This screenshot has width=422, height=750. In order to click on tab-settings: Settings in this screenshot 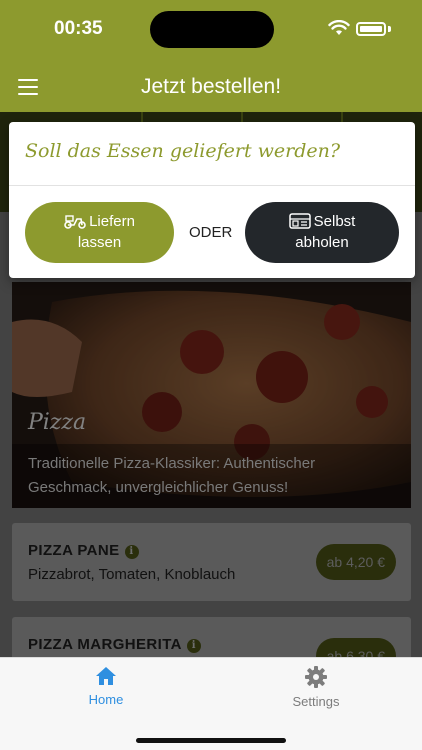, I will do `click(316, 687)`.